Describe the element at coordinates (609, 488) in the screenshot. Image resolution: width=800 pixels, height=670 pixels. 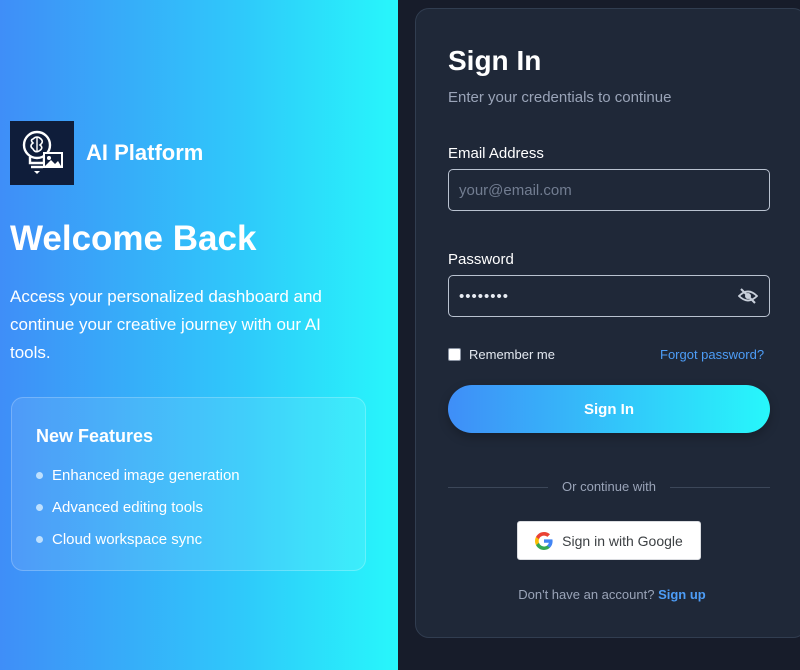
I see `divider: Or continue with` at that location.